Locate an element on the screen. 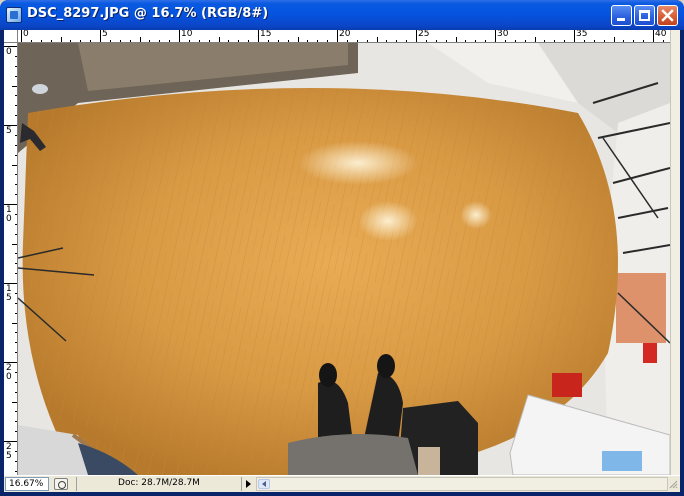 Image resolution: width=684 pixels, height=496 pixels. status-bar: 16.67% Doc: 28.7M/28.7M is located at coordinates (342, 483).